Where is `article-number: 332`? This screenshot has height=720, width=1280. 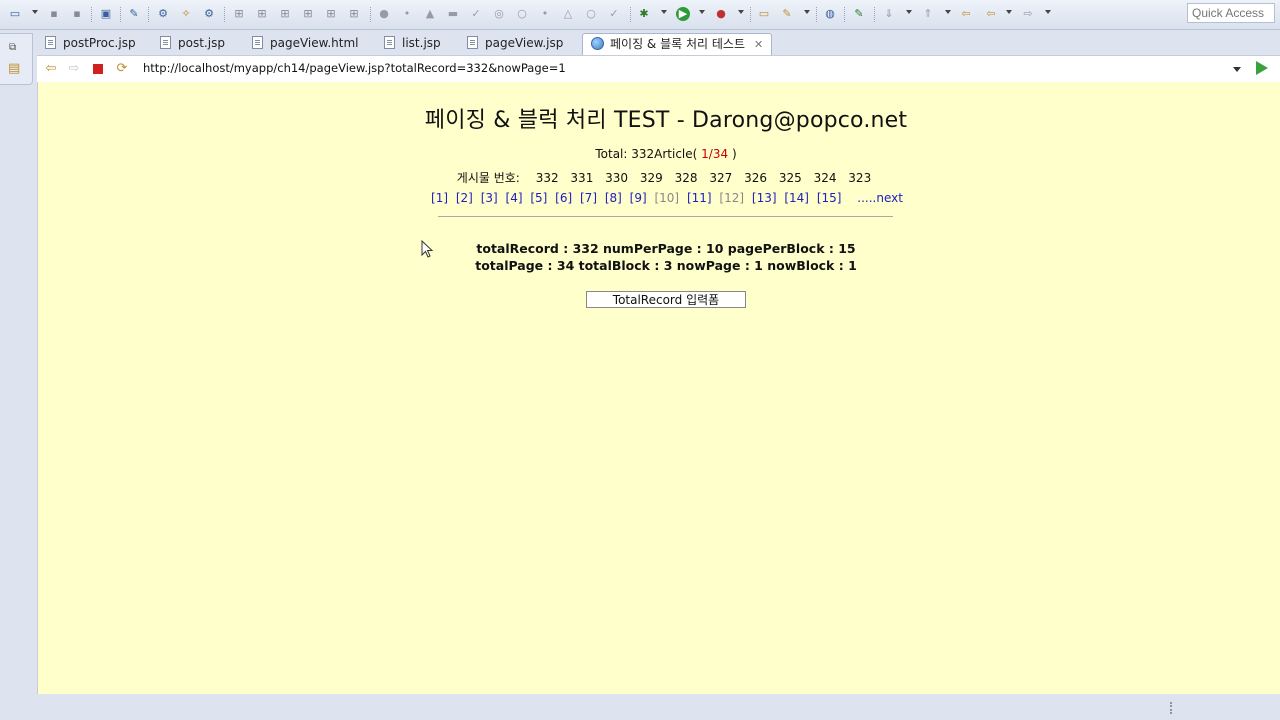 article-number: 332 is located at coordinates (547, 178).